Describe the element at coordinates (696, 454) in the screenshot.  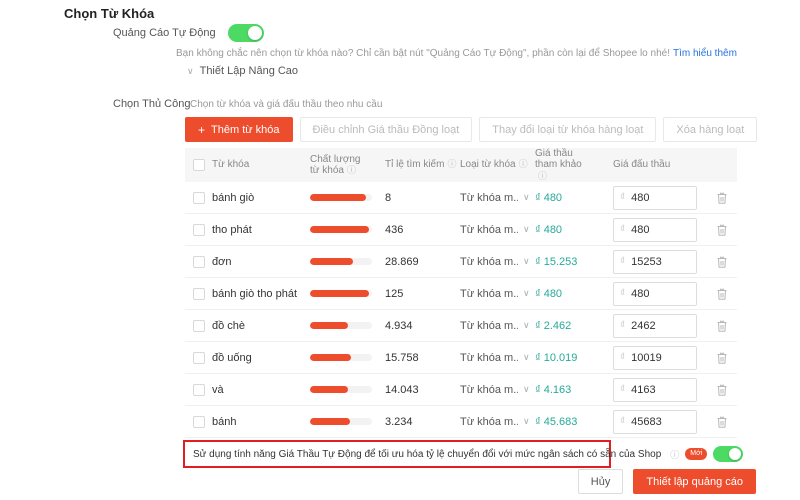
I see `new-badge: Mới` at that location.